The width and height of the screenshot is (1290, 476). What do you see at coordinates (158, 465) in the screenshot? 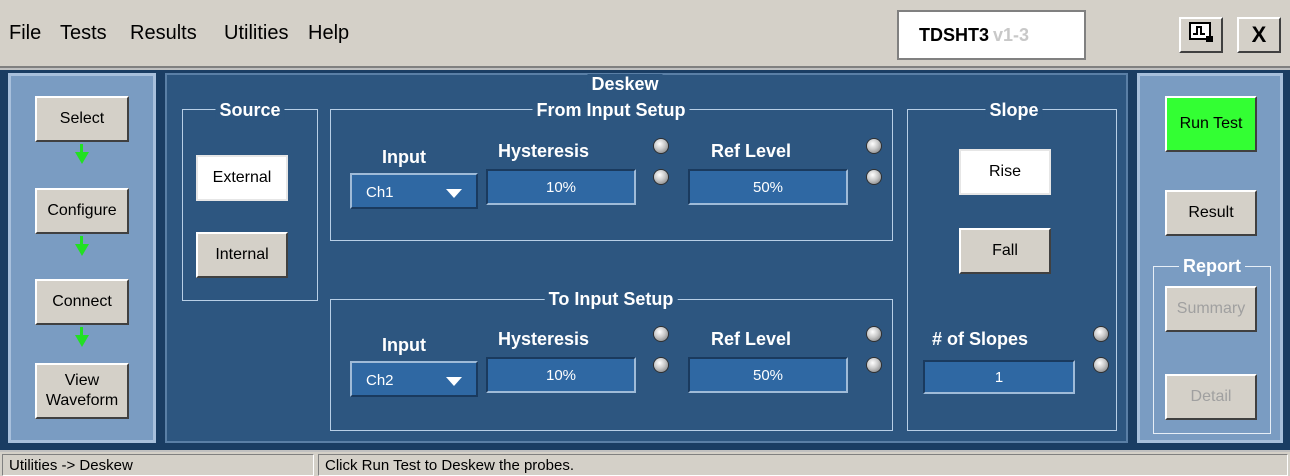
I see `status-path: Utilities -> Deskew` at bounding box center [158, 465].